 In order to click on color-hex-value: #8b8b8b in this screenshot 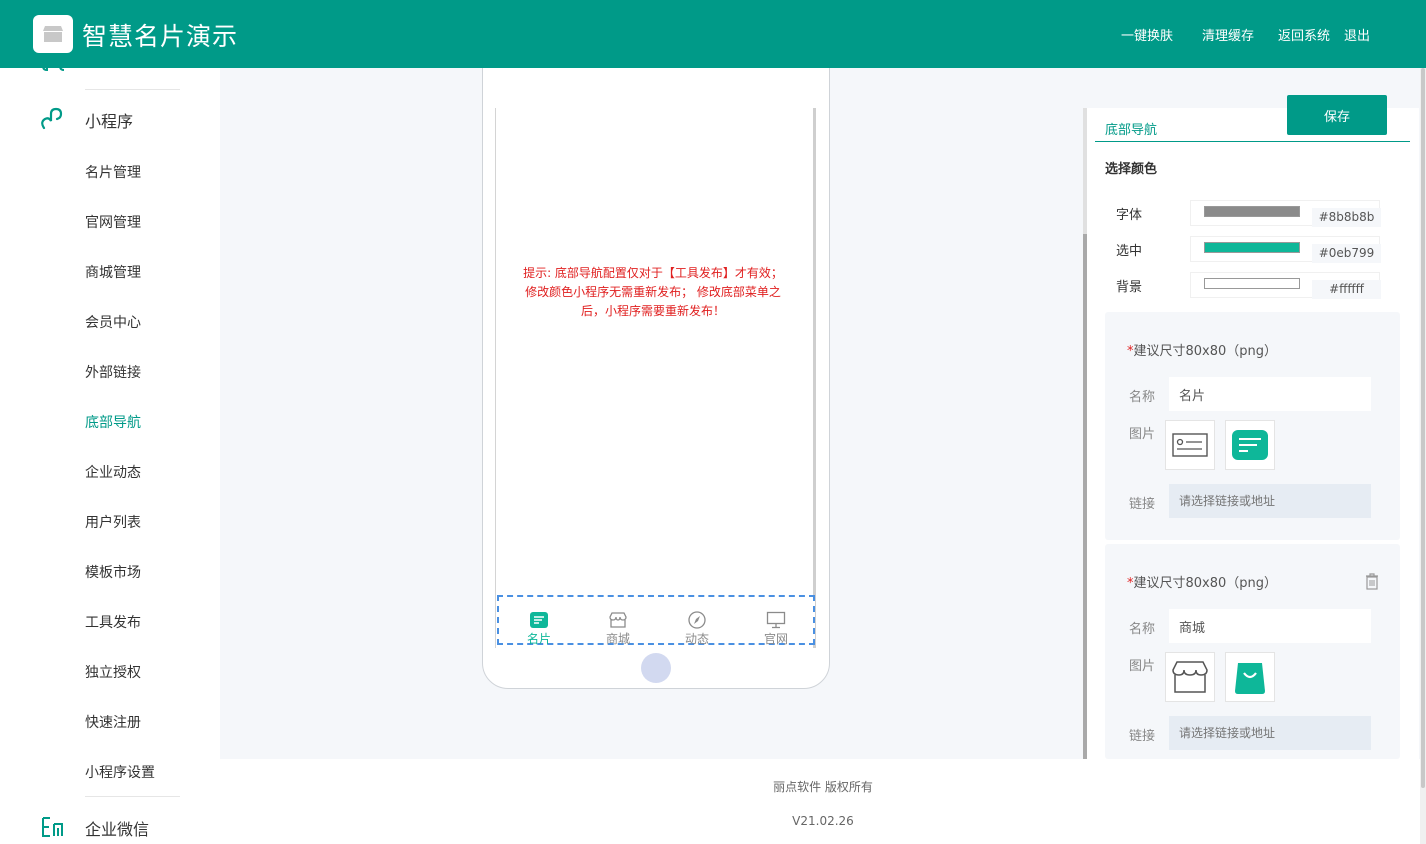, I will do `click(1346, 217)`.